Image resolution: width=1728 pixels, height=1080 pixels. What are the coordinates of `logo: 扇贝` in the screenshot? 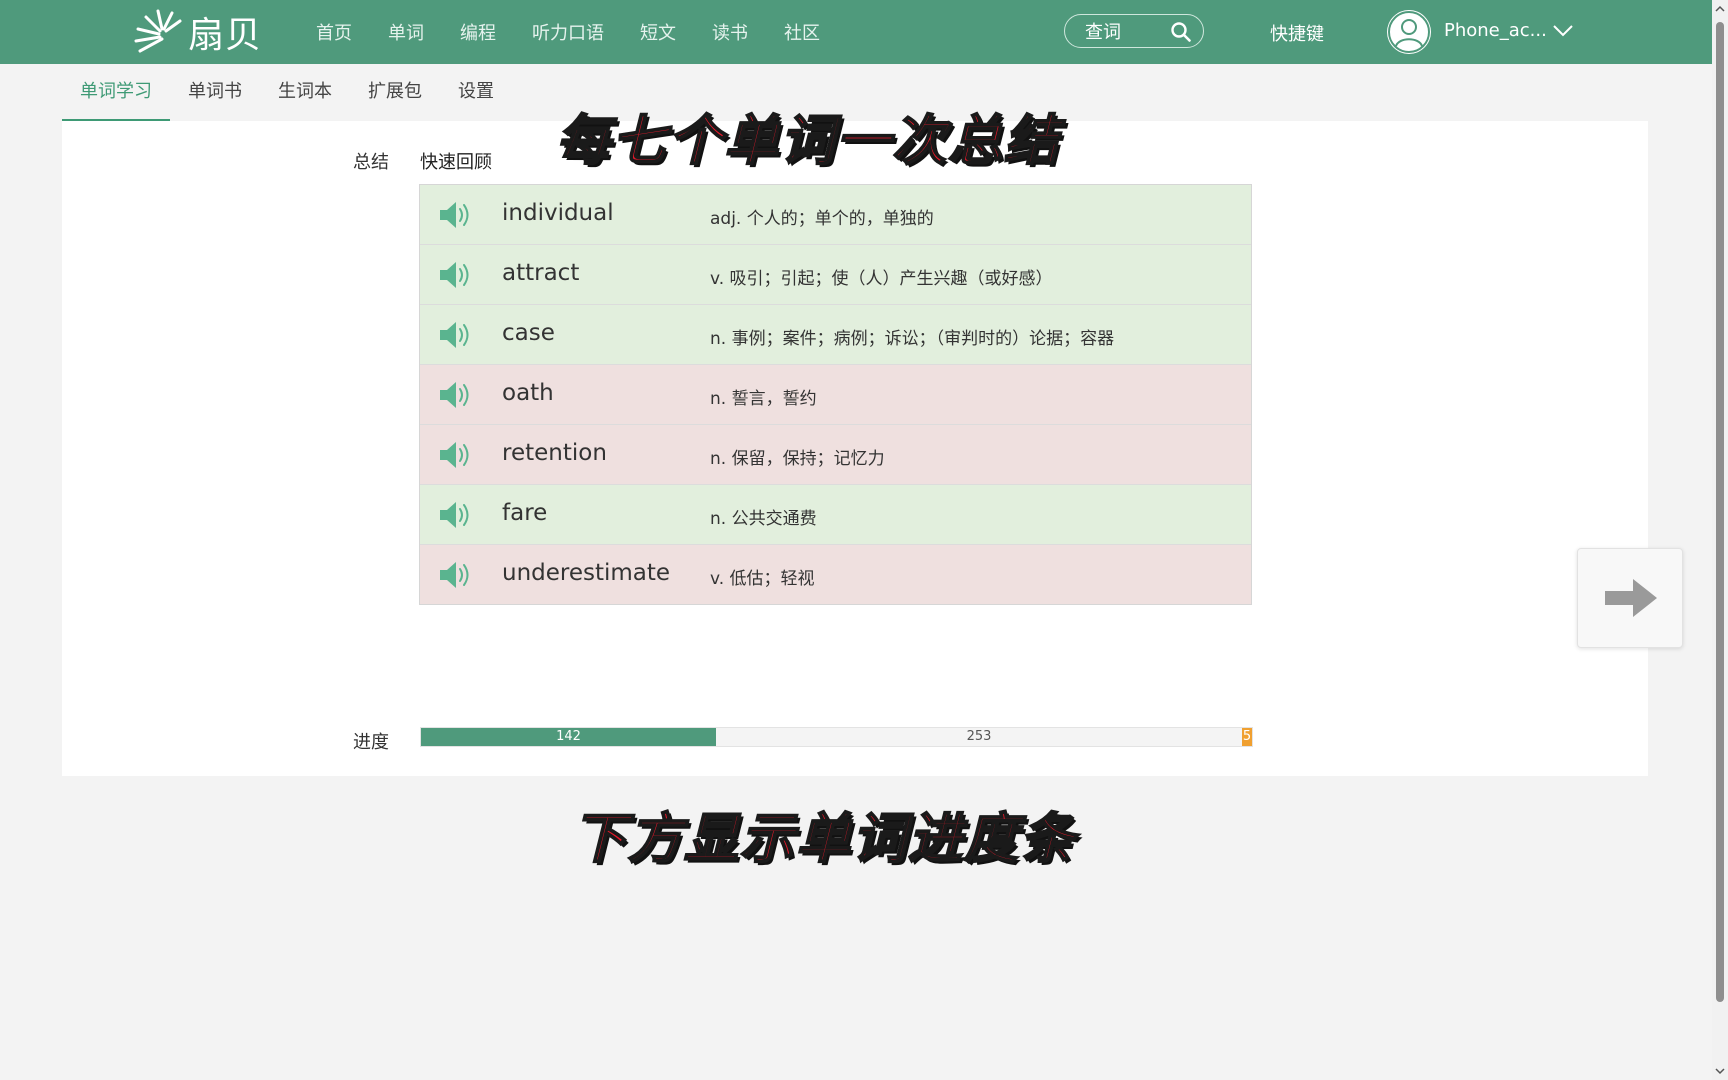 It's located at (197, 32).